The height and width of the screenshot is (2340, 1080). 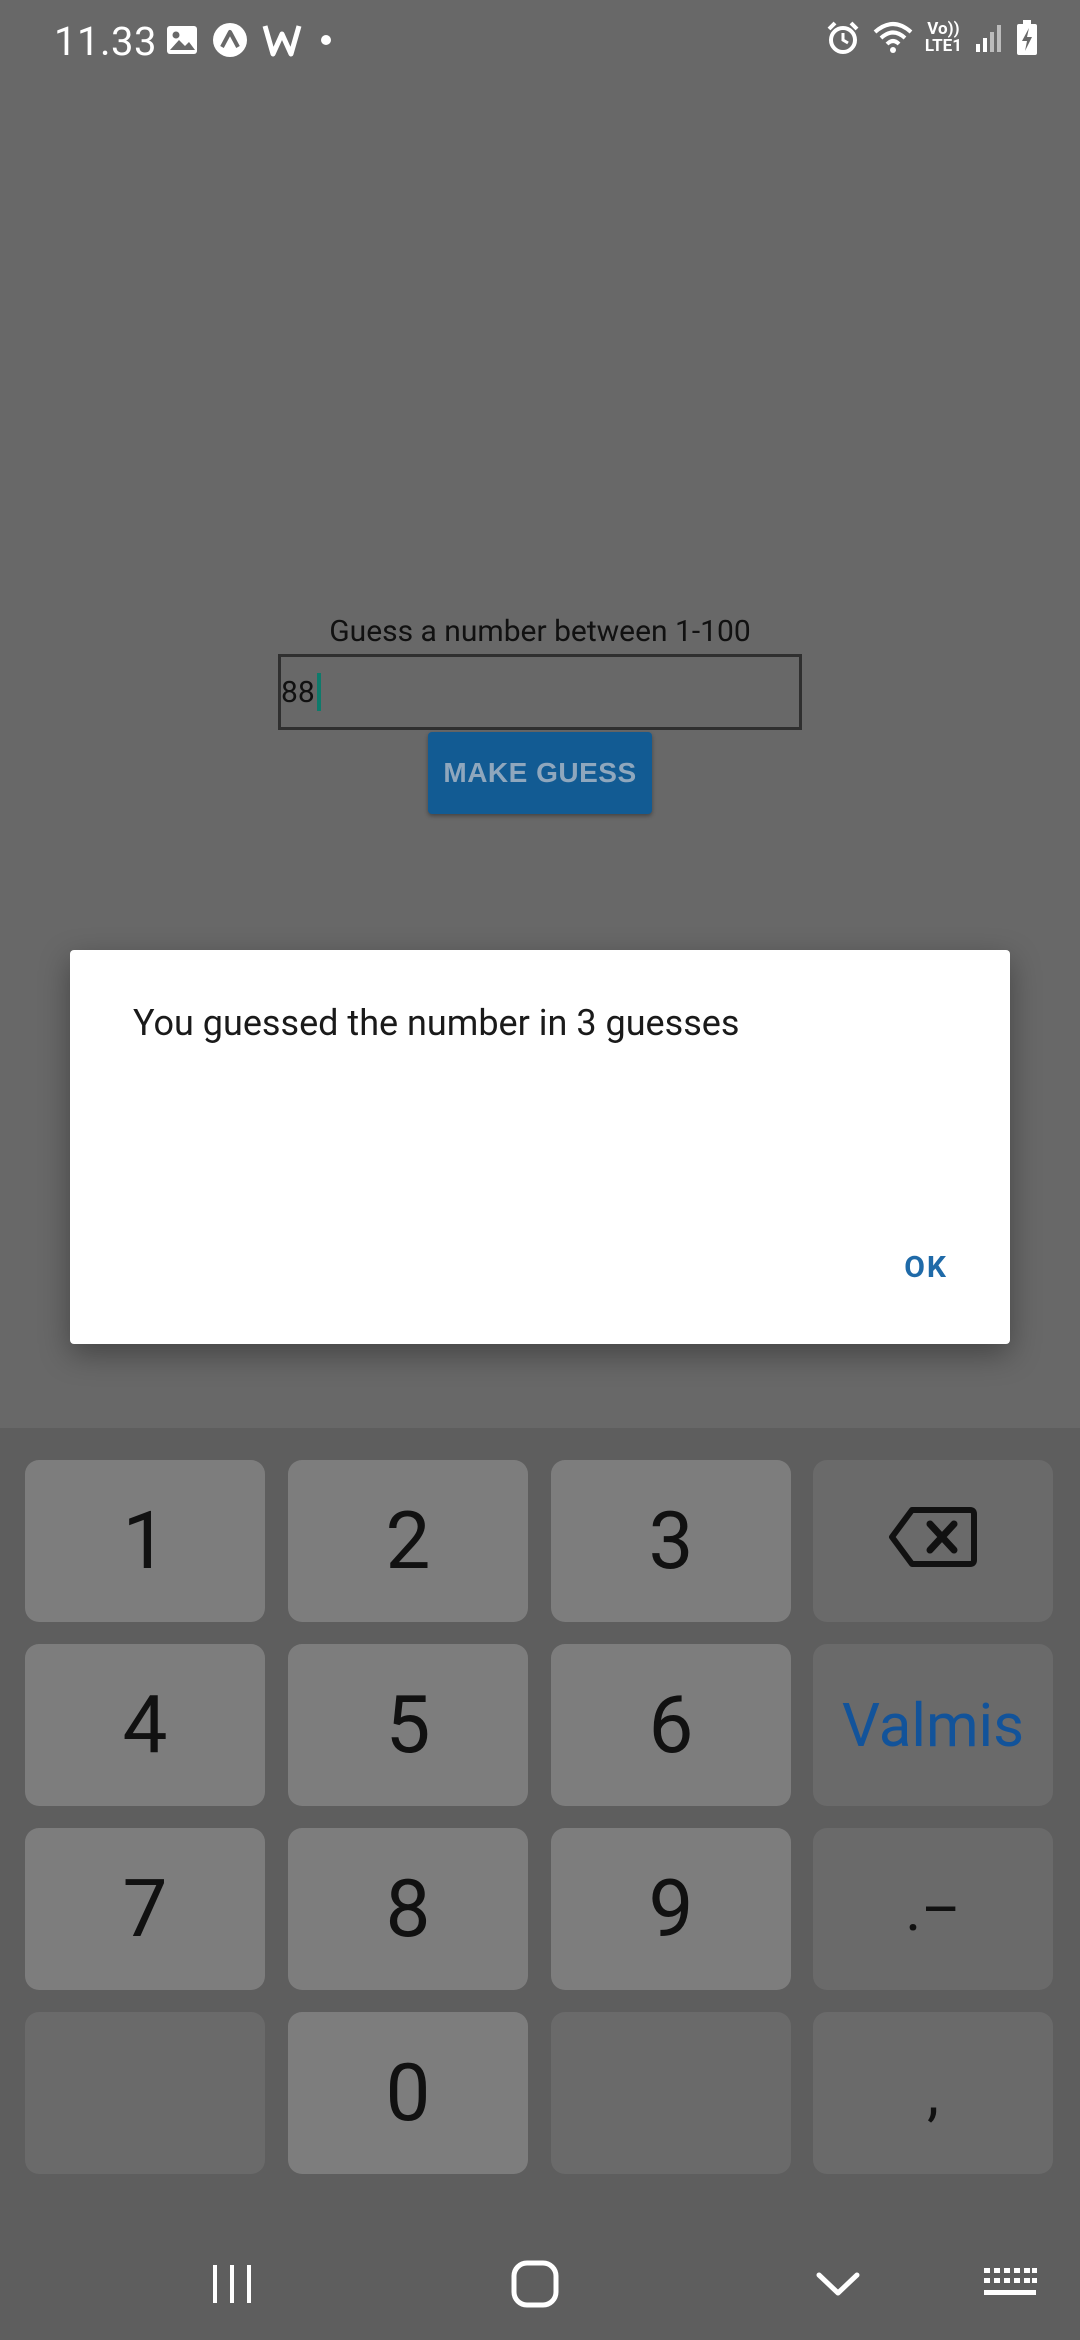 What do you see at coordinates (933, 2093) in the screenshot?
I see `comma-key: ,` at bounding box center [933, 2093].